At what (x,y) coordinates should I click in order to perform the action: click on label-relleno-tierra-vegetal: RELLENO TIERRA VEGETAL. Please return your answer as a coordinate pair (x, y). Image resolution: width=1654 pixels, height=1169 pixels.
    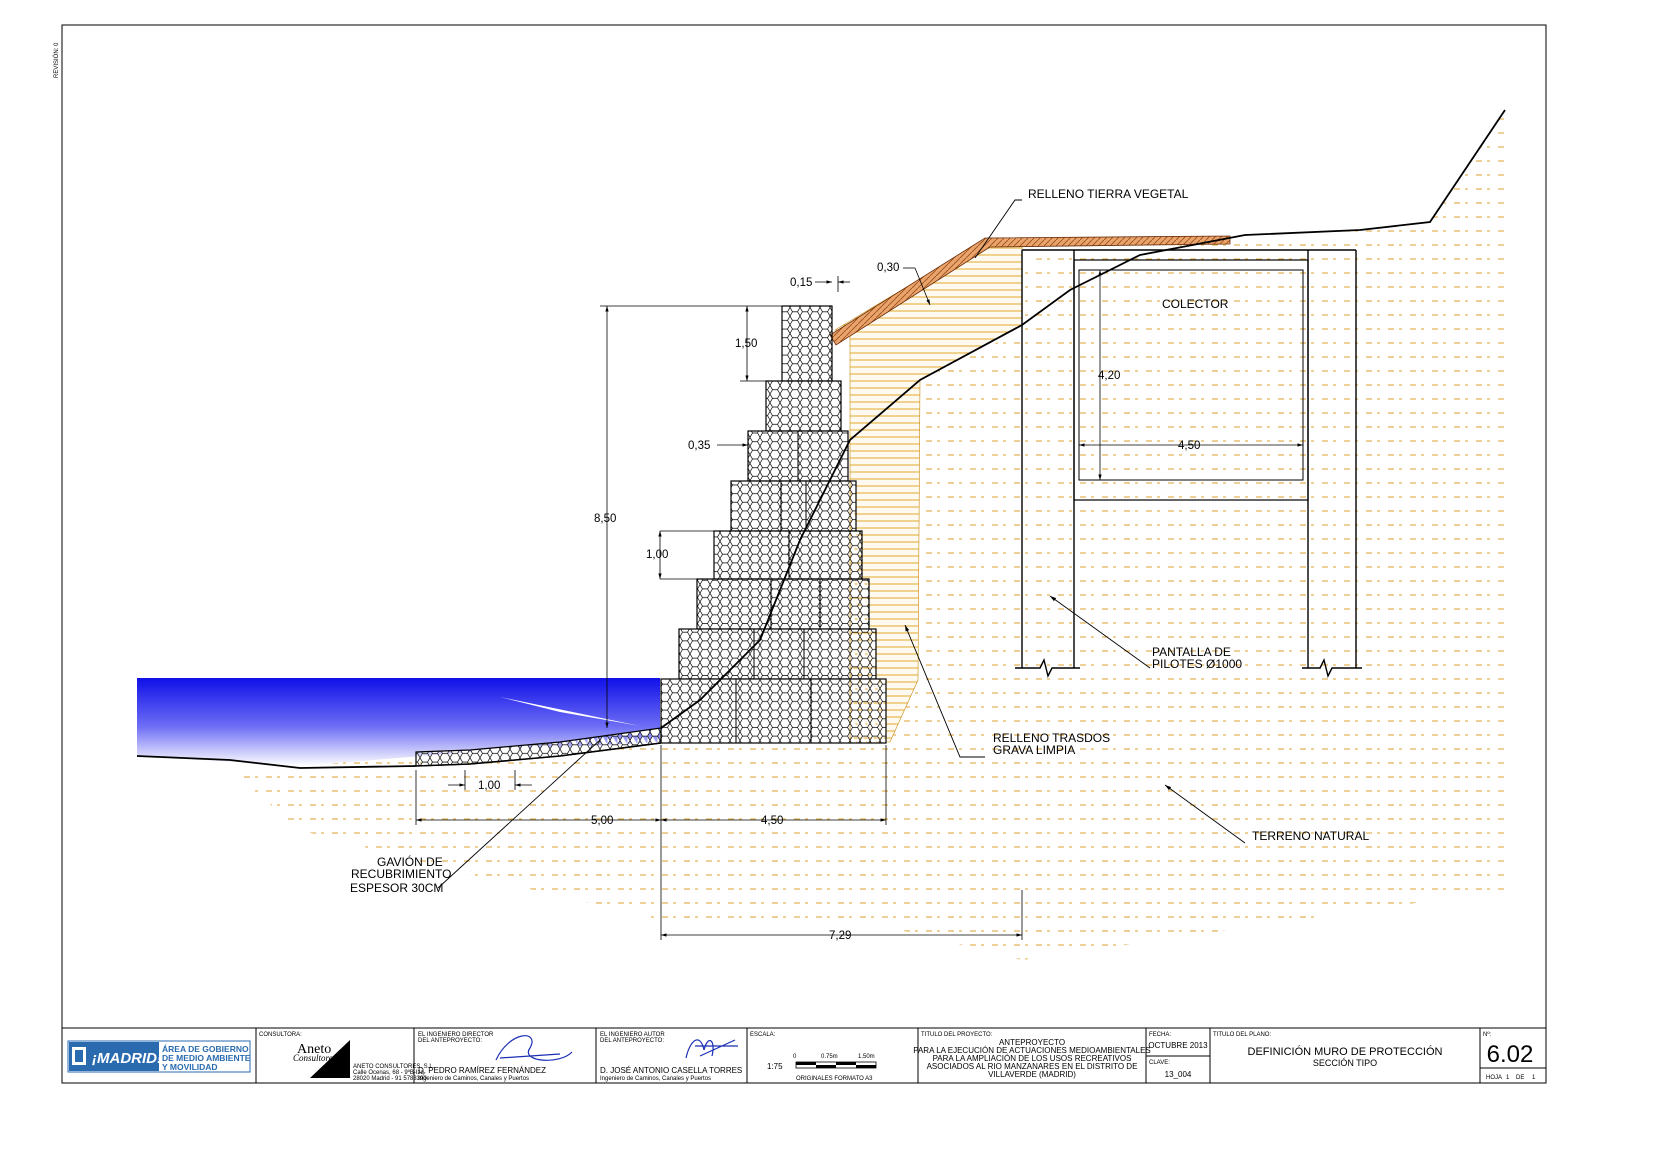
    Looking at the image, I should click on (1108, 194).